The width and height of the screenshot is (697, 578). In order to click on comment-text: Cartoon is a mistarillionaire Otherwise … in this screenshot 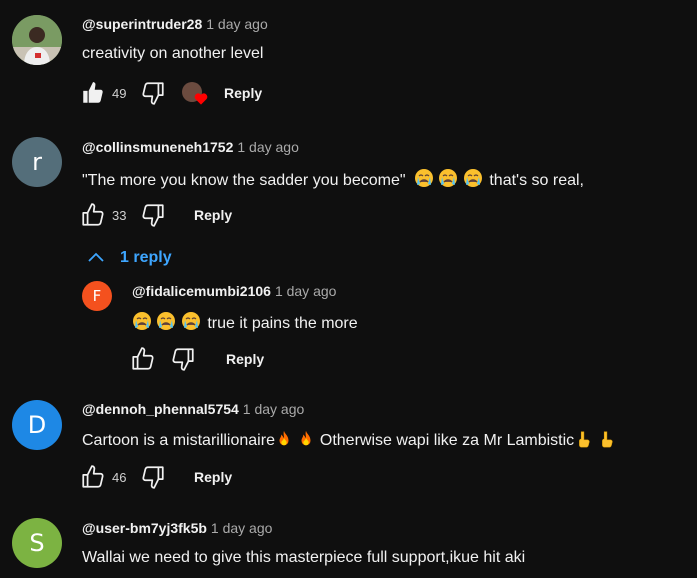, I will do `click(348, 440)`.